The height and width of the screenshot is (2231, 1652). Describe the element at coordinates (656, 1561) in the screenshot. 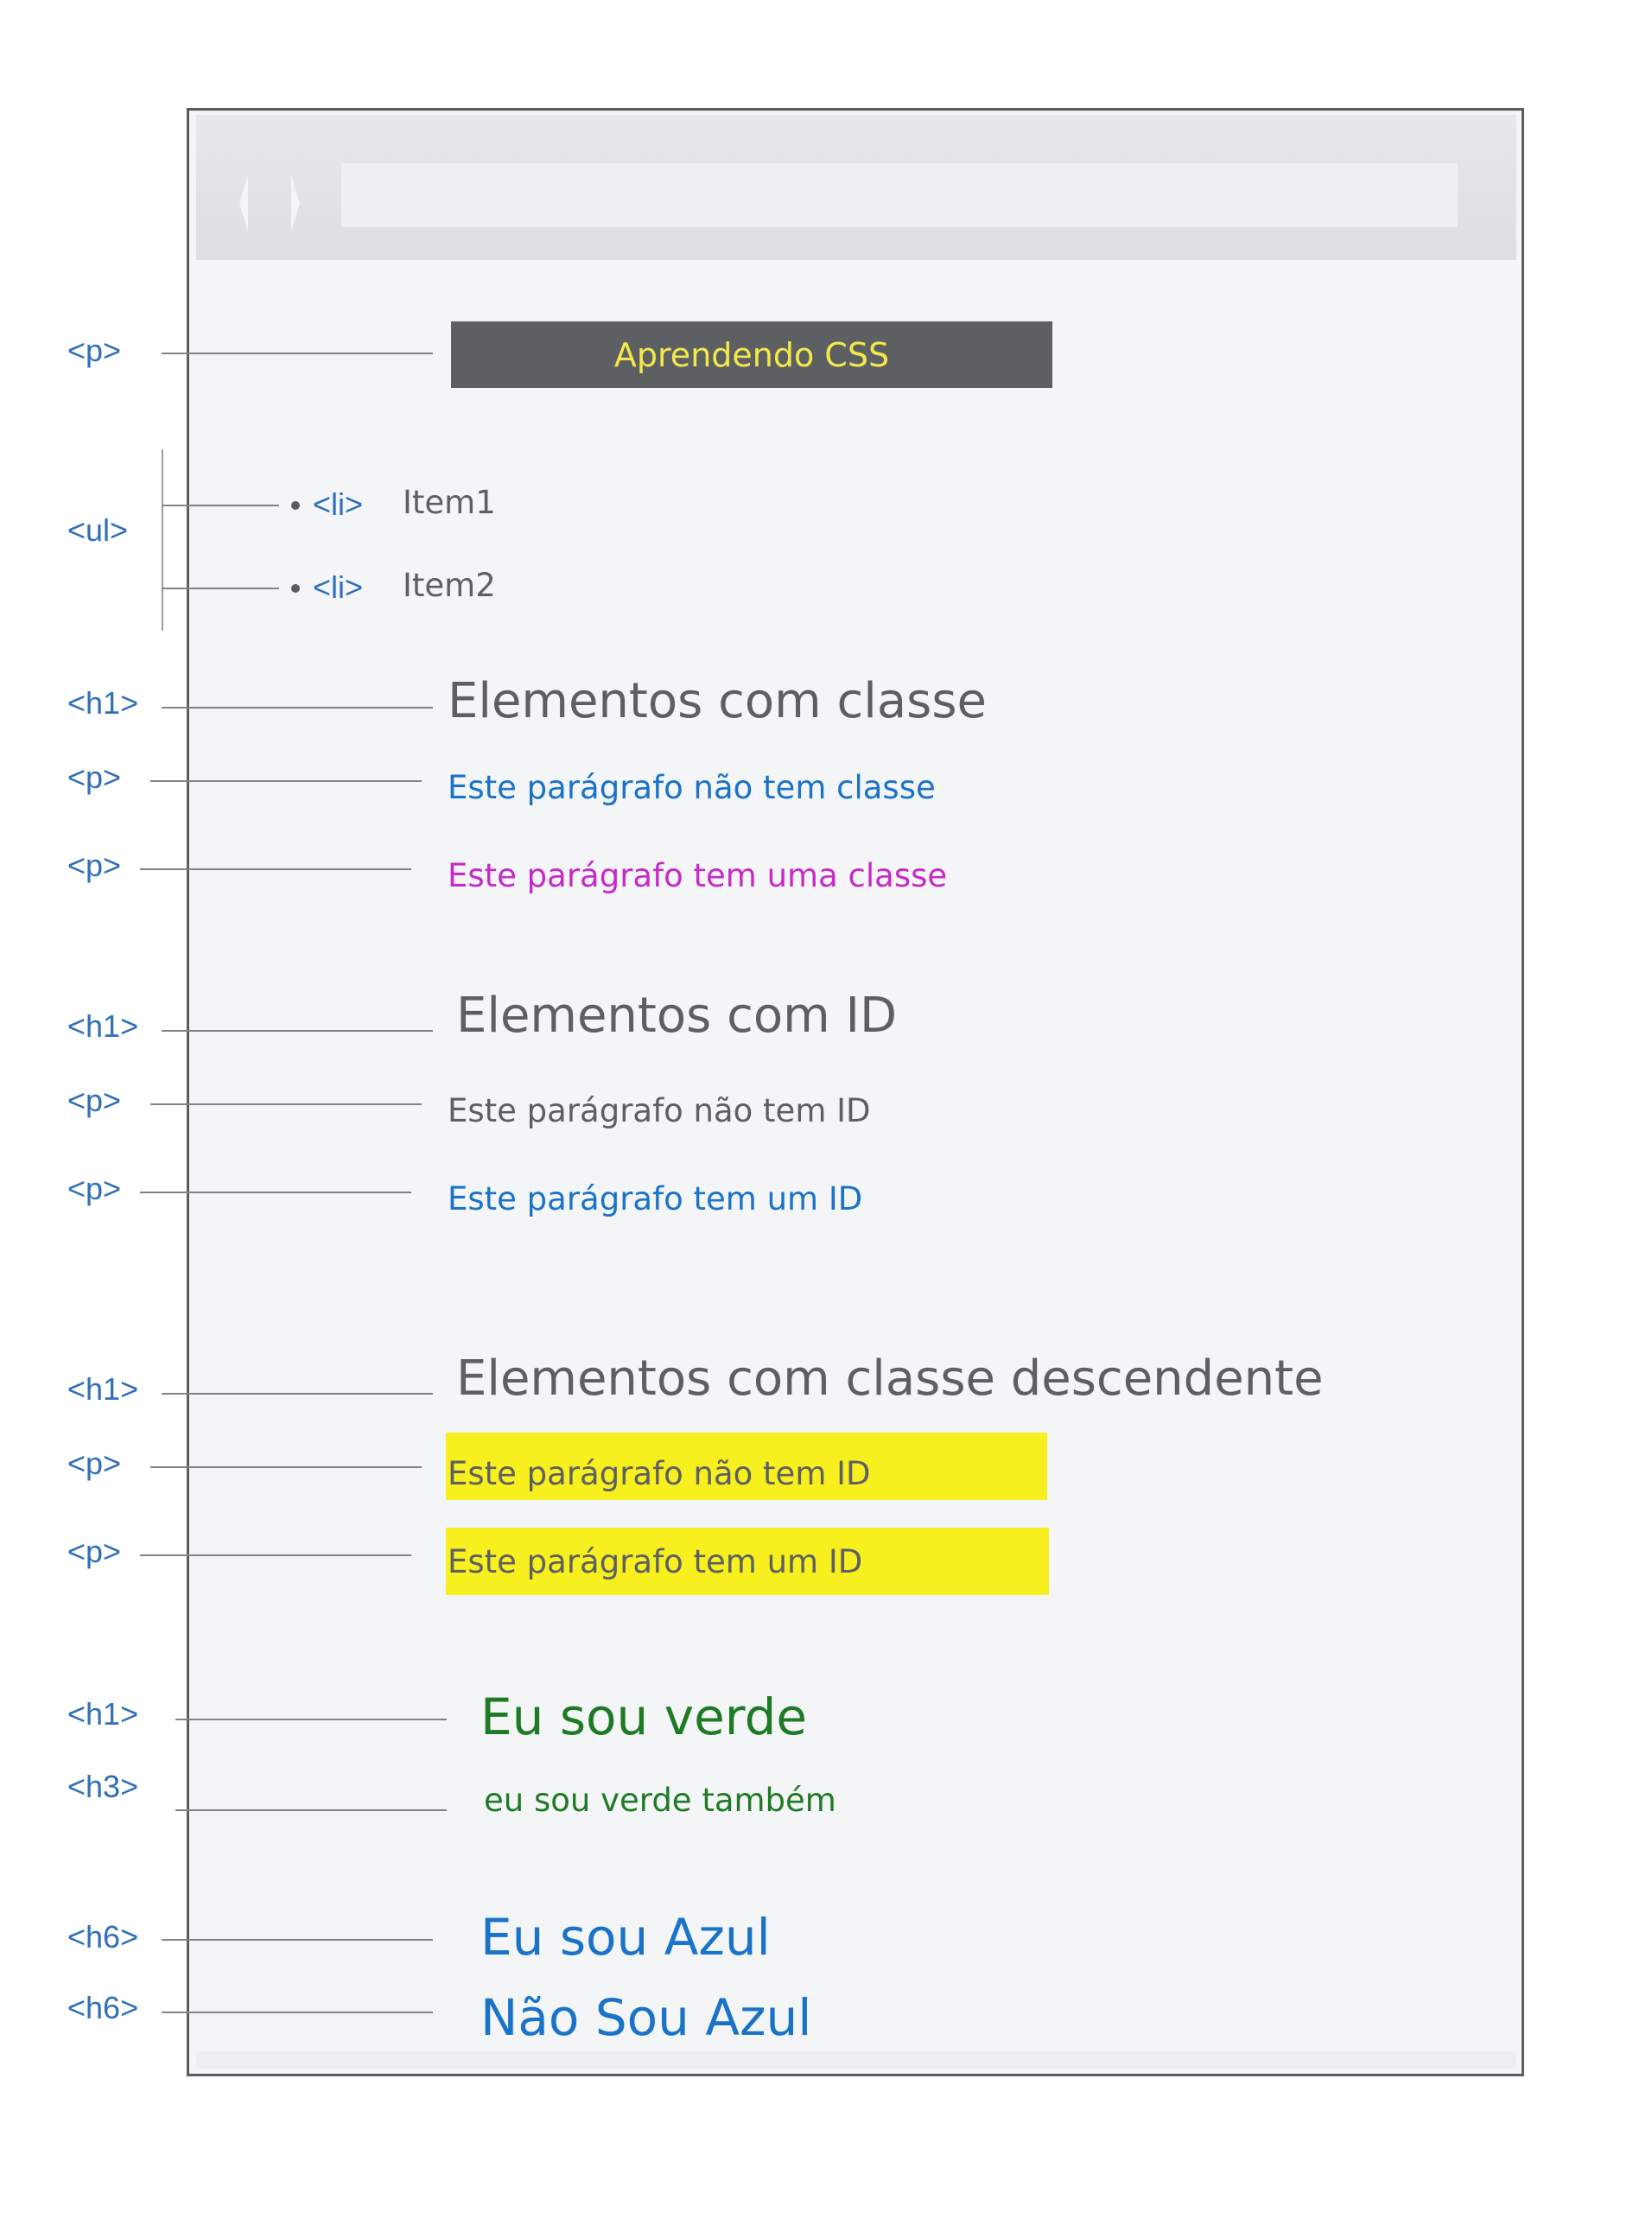

I see `paragraph-descendente-com-id: Este parágrafo tem um ID` at that location.